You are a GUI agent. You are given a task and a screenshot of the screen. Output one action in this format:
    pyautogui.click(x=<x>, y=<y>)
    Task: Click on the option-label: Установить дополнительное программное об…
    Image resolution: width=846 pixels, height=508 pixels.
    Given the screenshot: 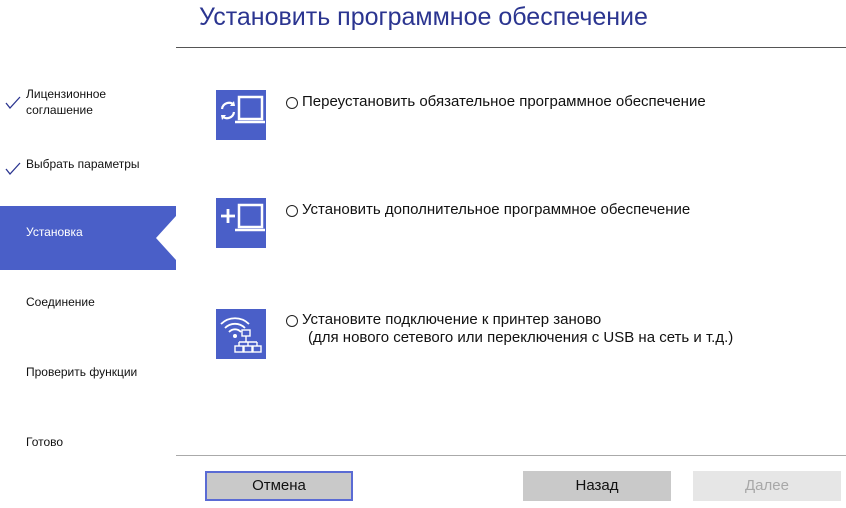 What is the action you would take?
    pyautogui.click(x=496, y=209)
    